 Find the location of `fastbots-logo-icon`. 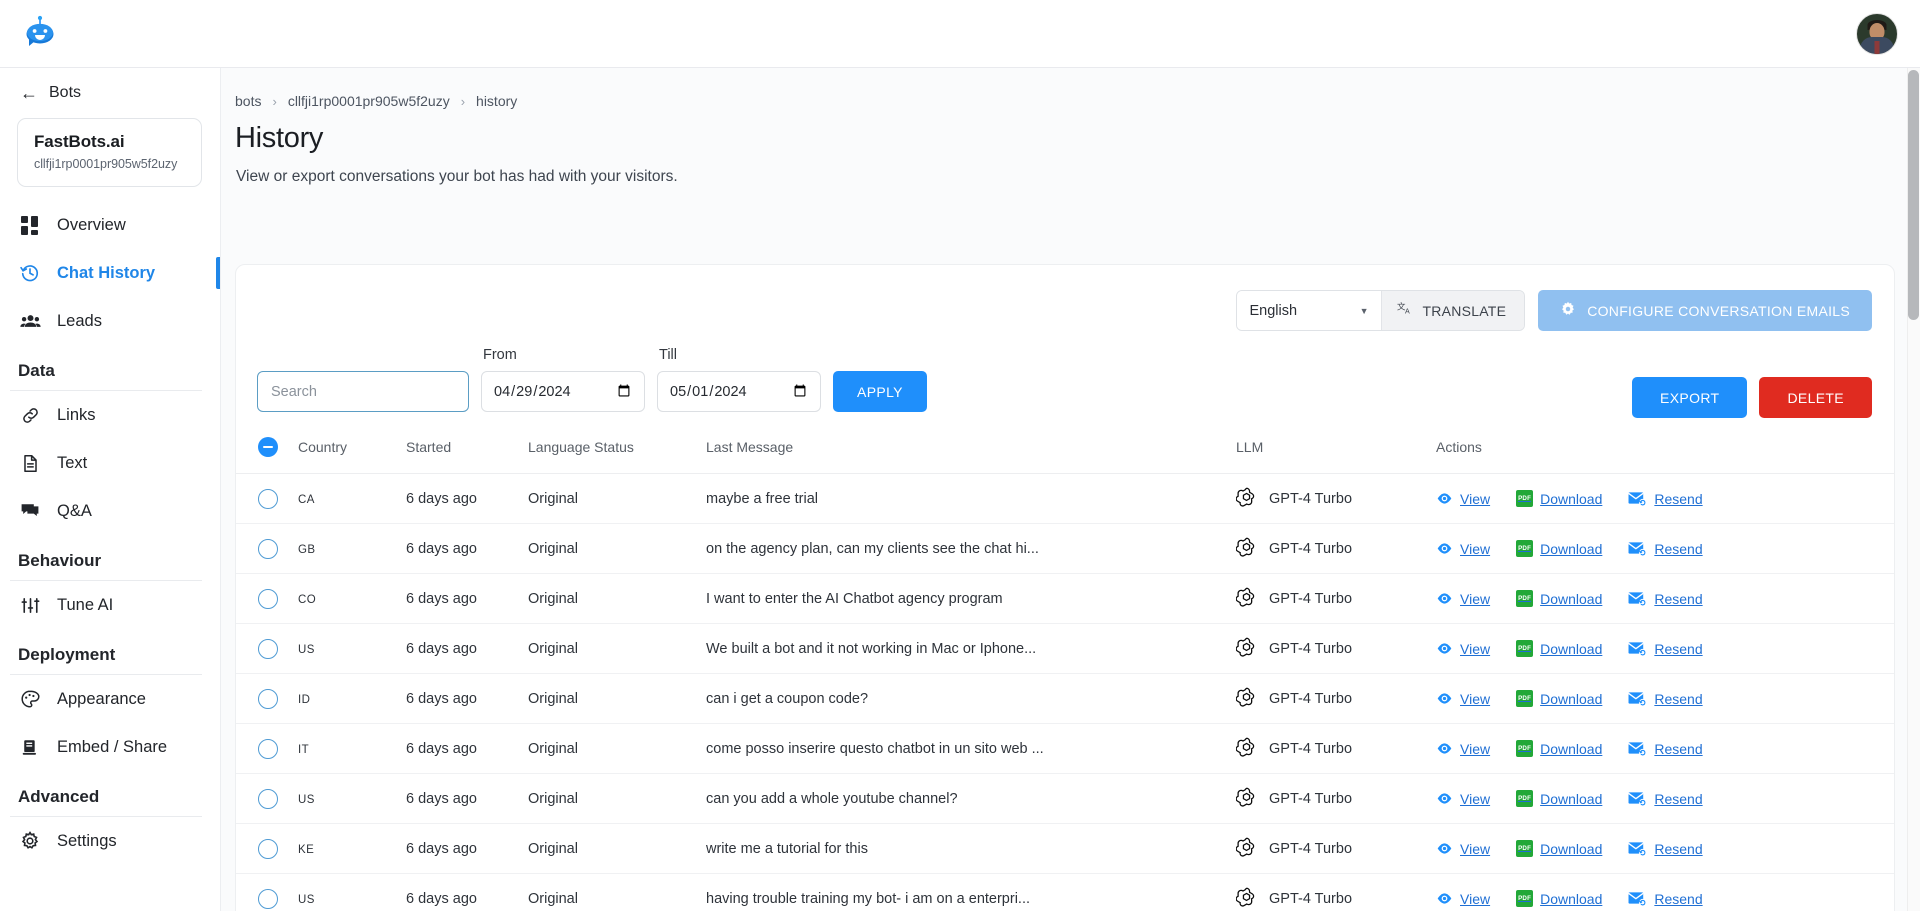

fastbots-logo-icon is located at coordinates (40, 34).